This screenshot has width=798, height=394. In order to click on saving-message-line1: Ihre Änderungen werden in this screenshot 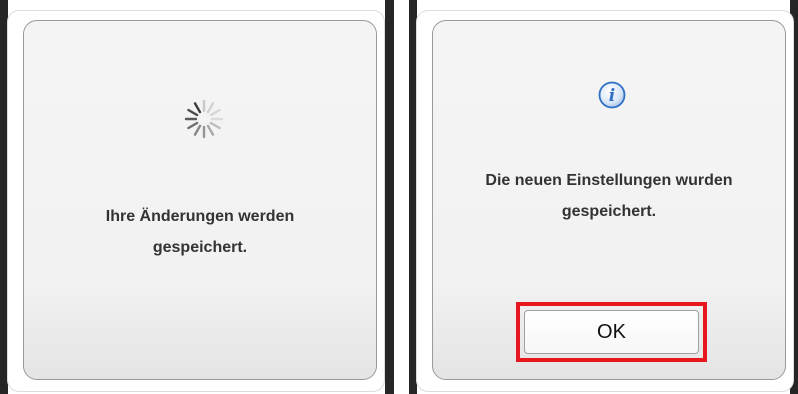, I will do `click(200, 216)`.